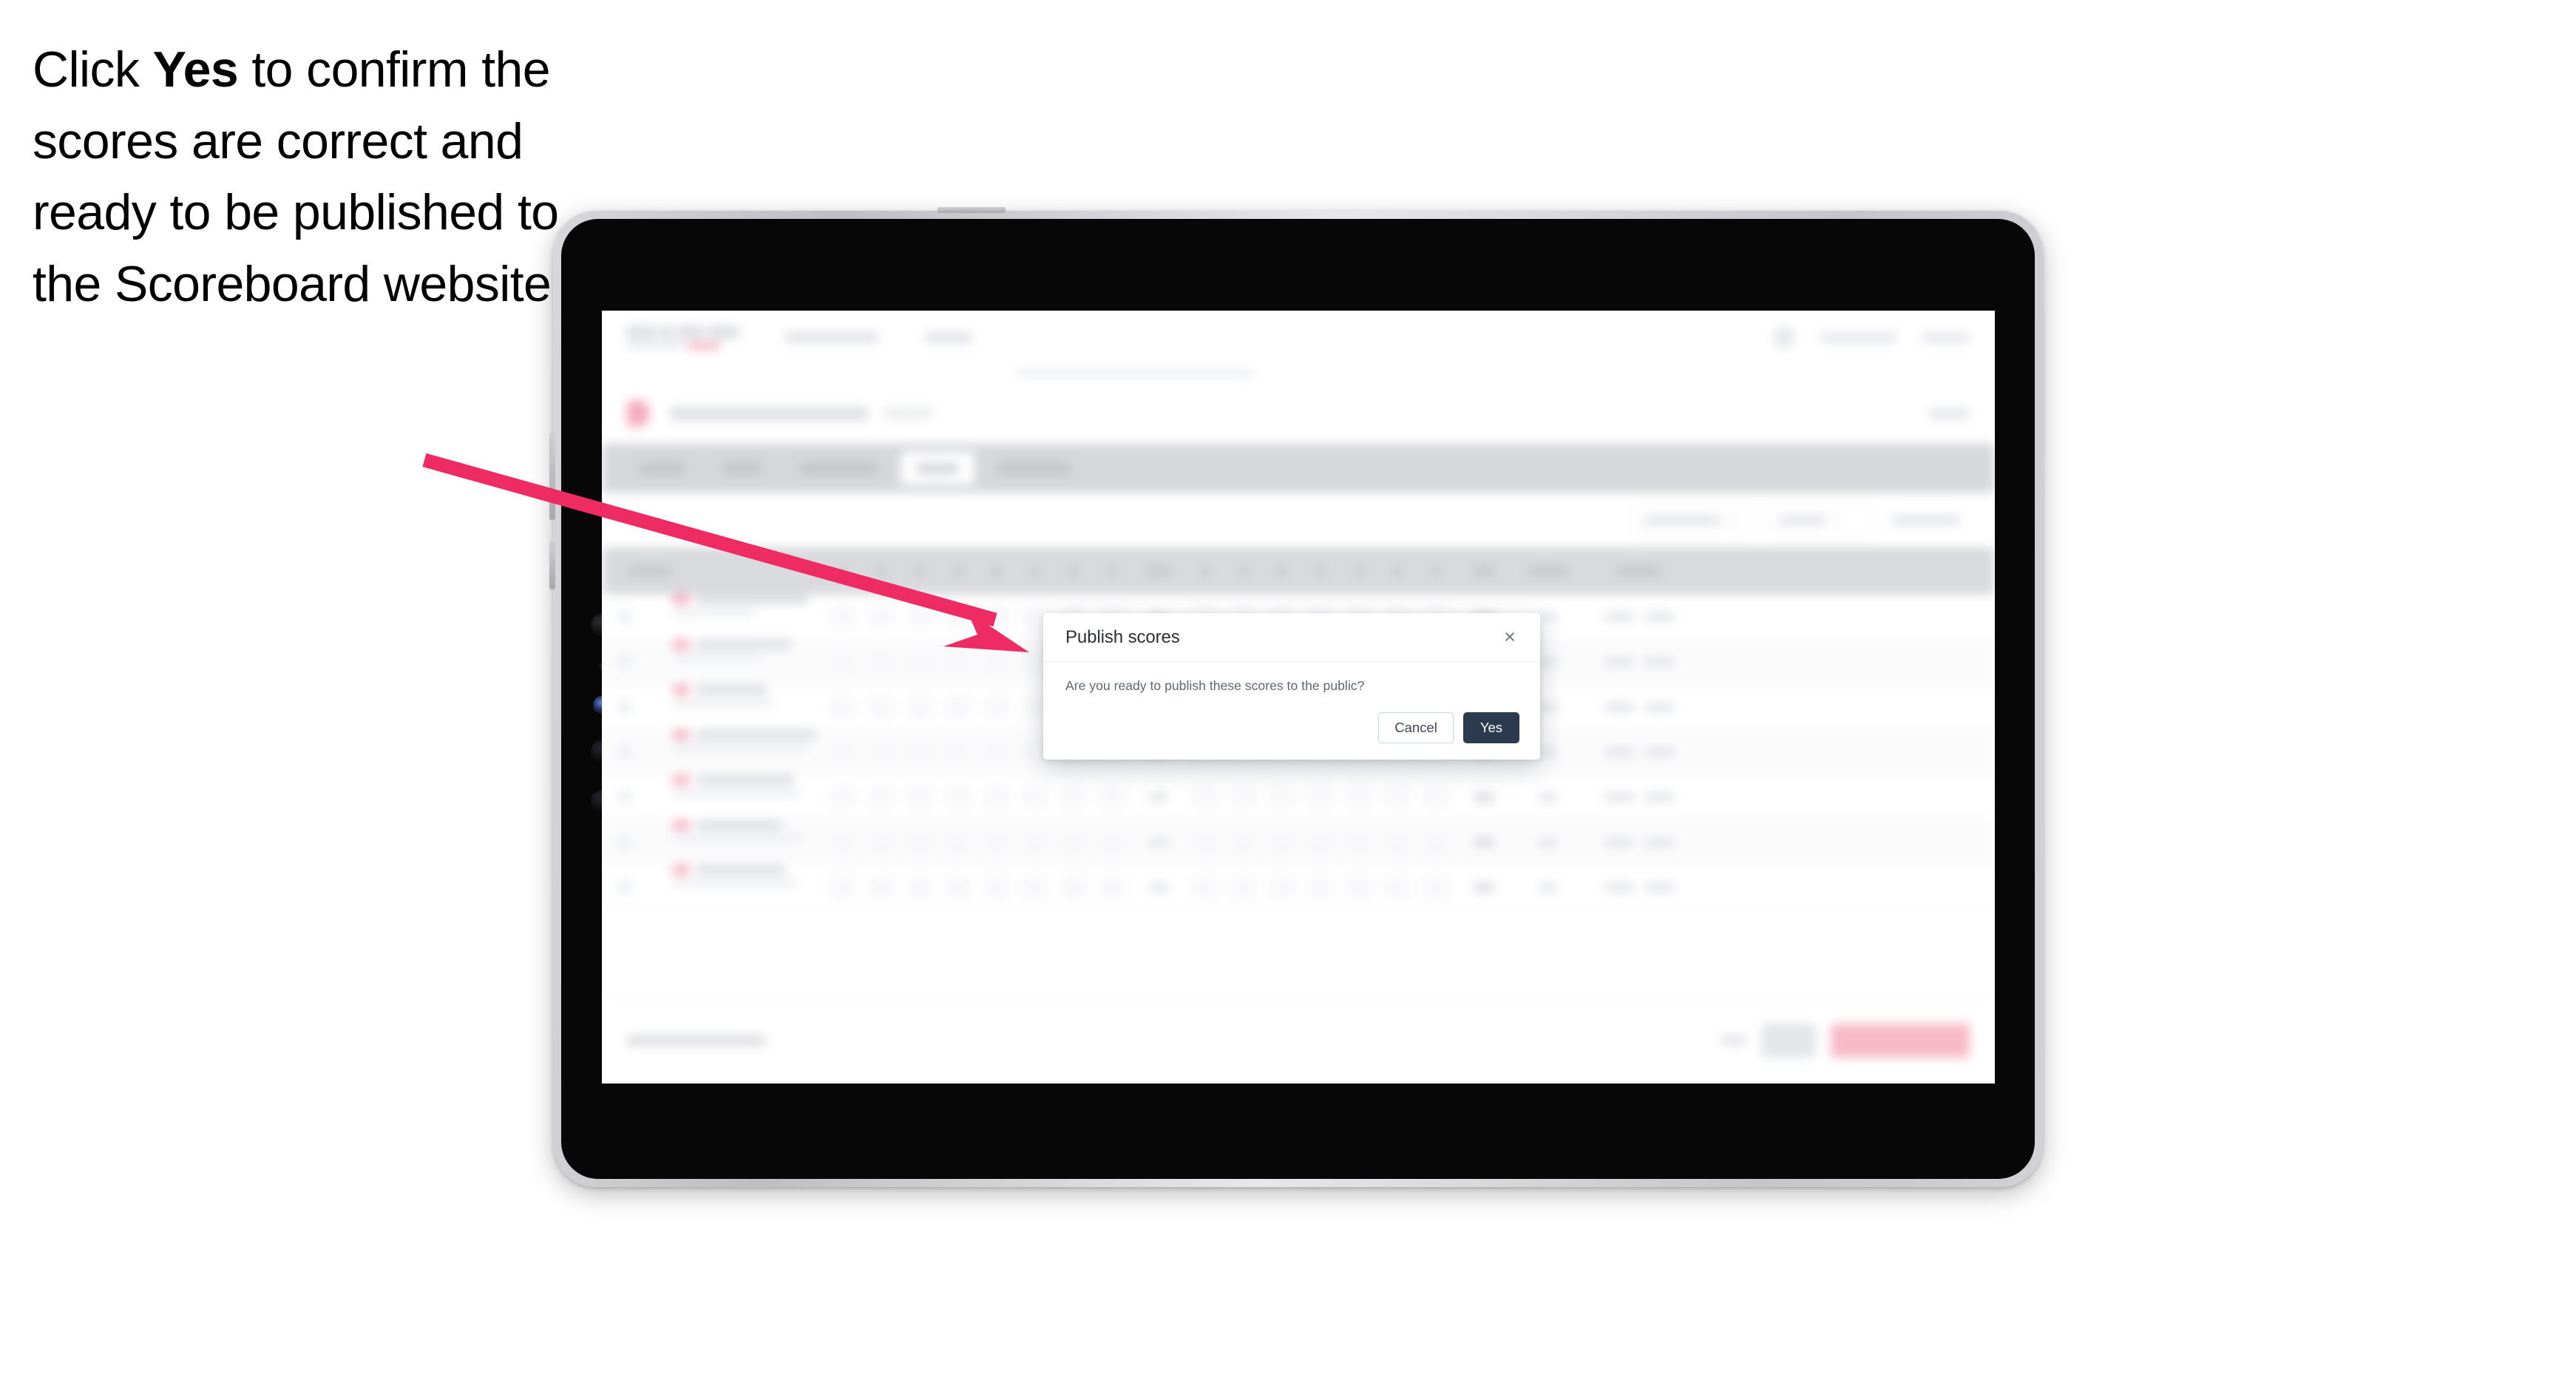 The width and height of the screenshot is (2576, 1386). I want to click on tab-teams, so click(742, 468).